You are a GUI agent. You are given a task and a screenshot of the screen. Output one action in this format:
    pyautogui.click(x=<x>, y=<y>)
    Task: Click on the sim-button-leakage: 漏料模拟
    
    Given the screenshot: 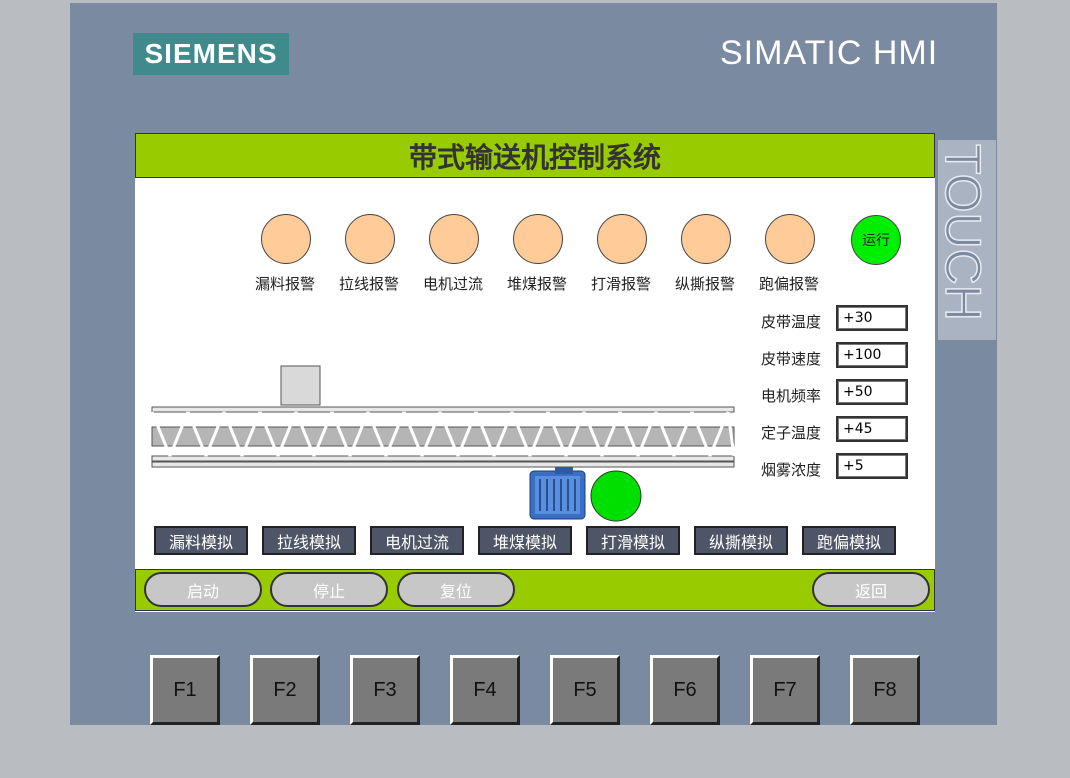 What is the action you would take?
    pyautogui.click(x=201, y=540)
    